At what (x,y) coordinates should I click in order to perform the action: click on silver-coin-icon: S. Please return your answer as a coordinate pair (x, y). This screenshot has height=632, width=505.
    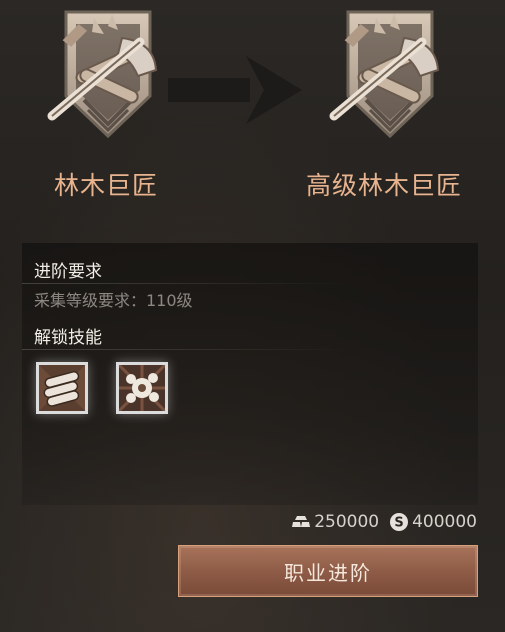
    Looking at the image, I should click on (399, 522).